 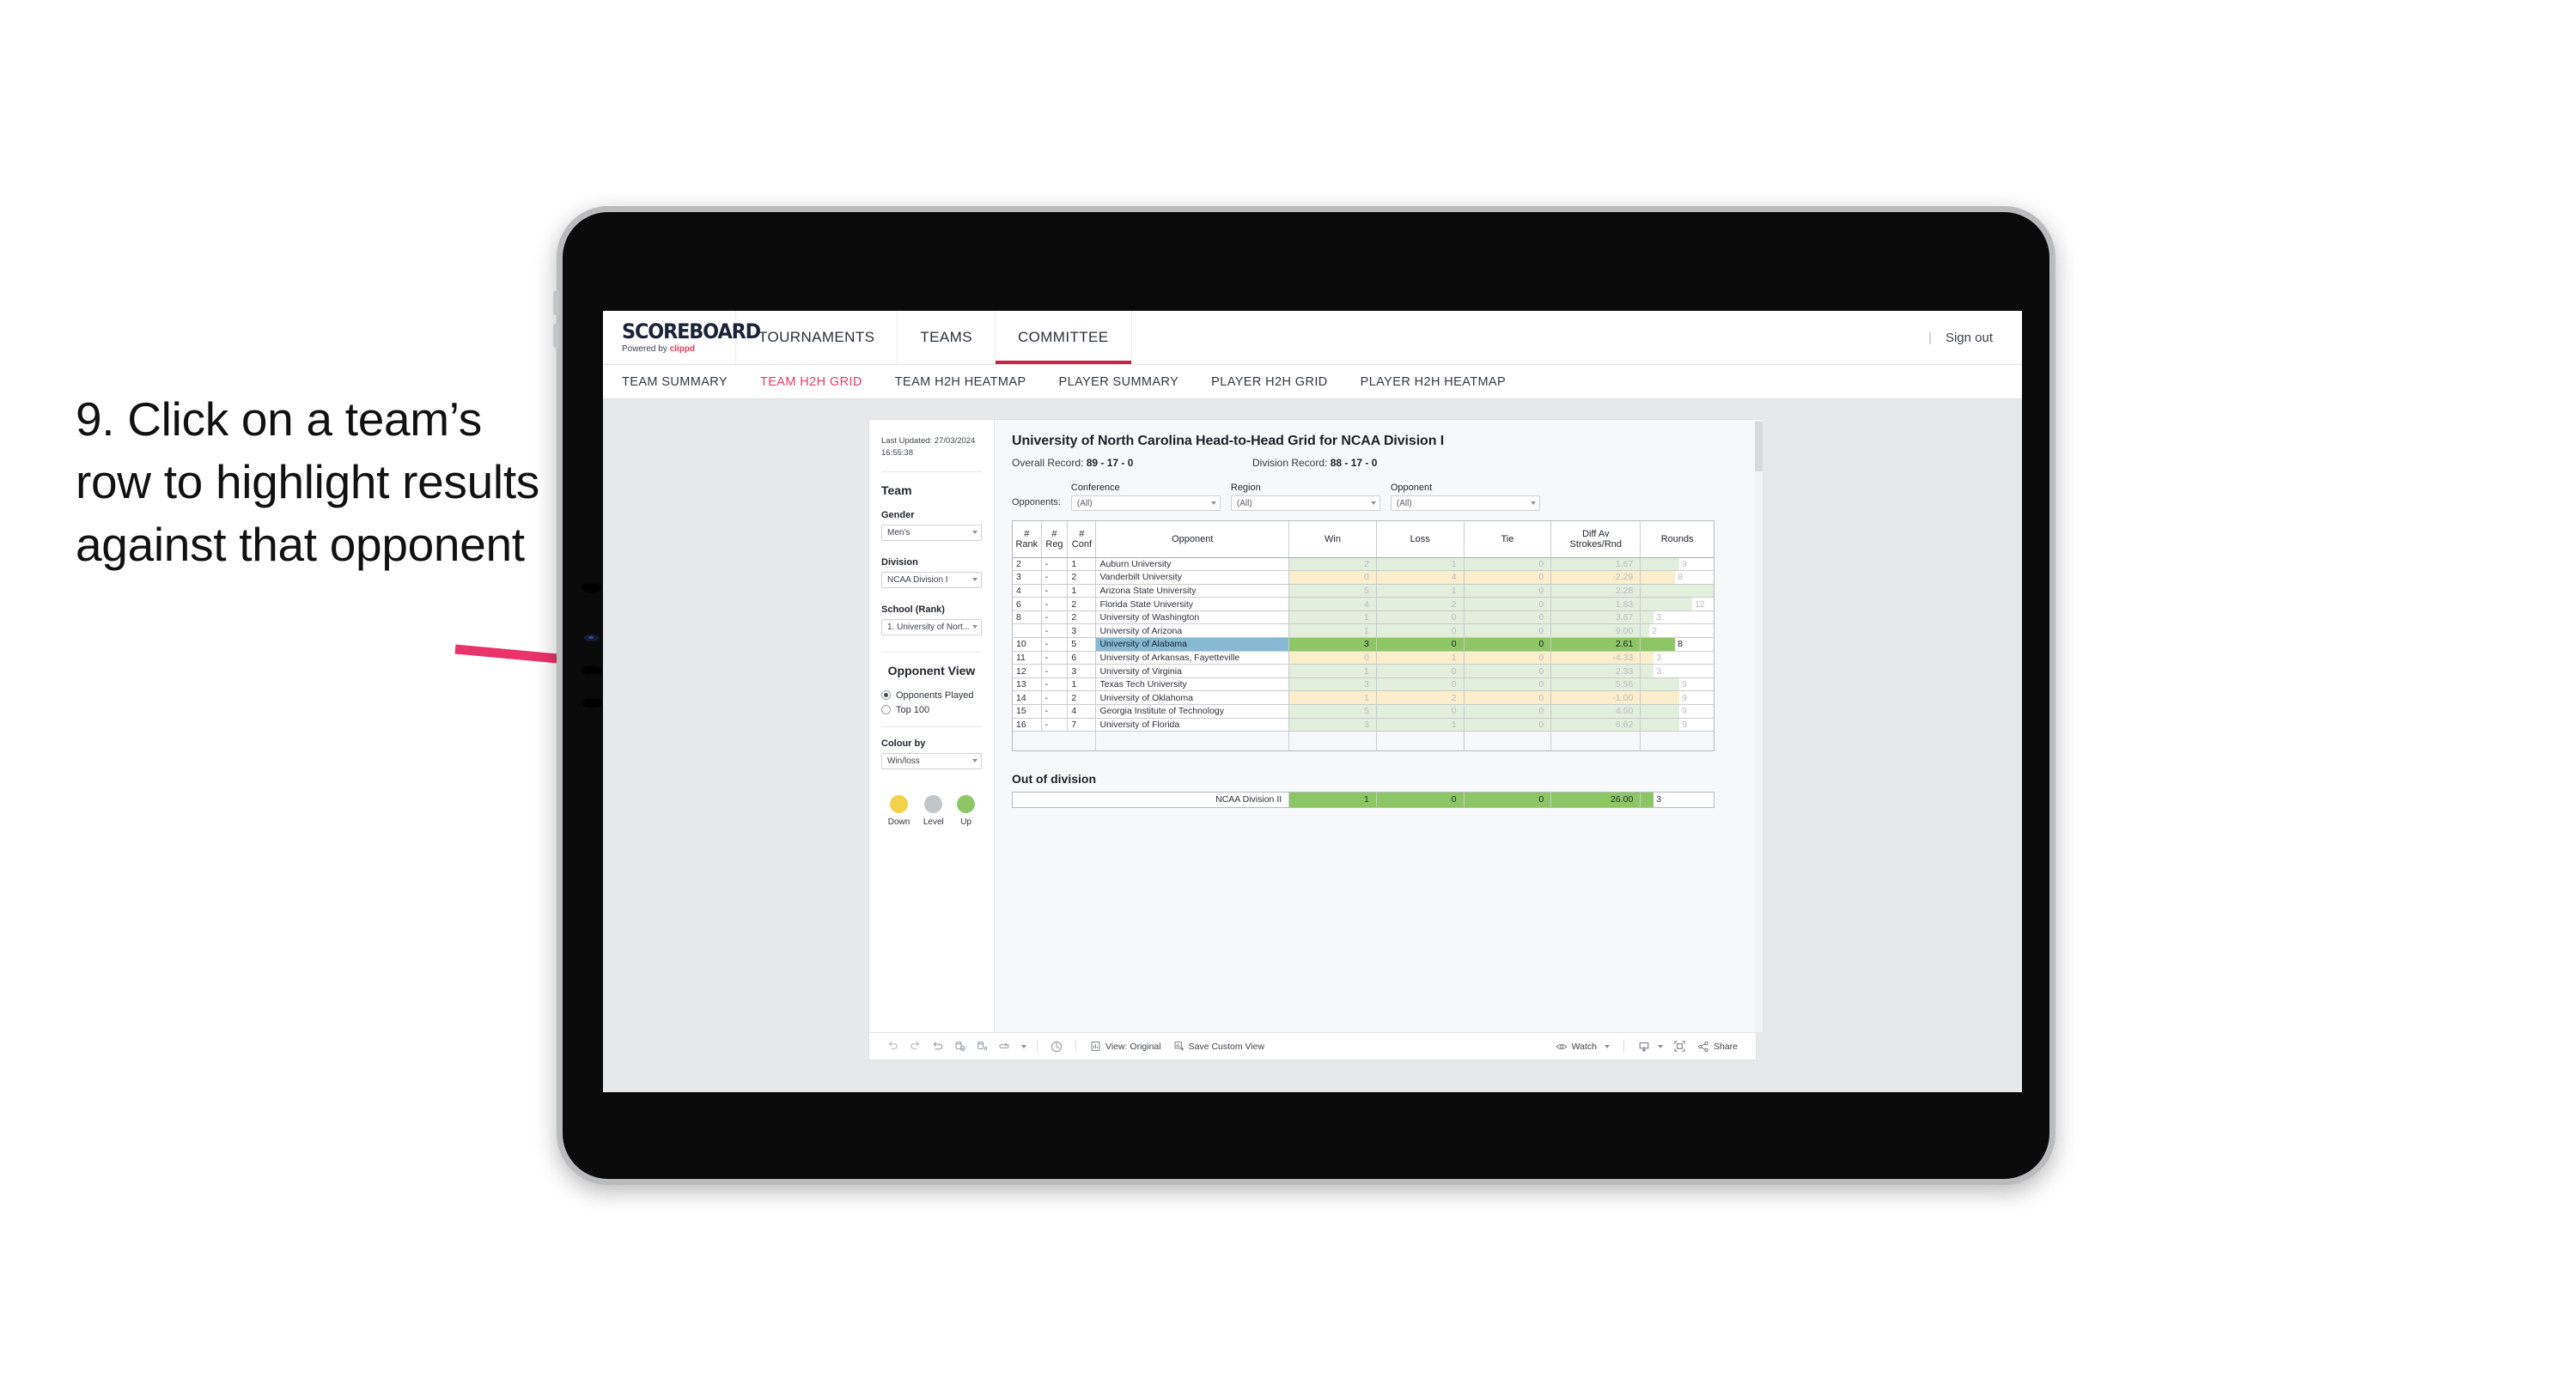 I want to click on table-row: 10-5 University of Alabama 3 0 0 2.61 8, so click(x=1363, y=644).